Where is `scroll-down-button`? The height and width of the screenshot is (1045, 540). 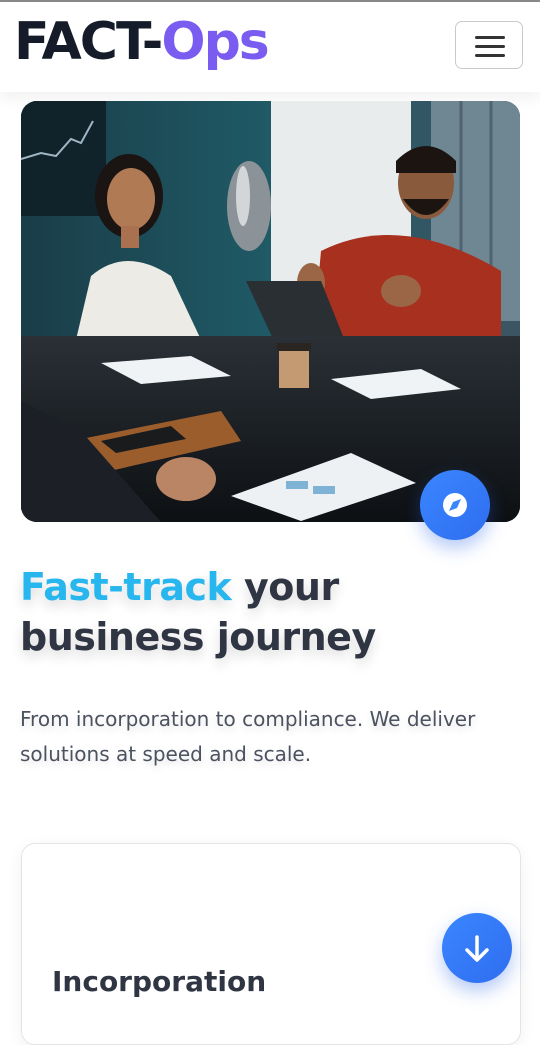
scroll-down-button is located at coordinates (477, 948).